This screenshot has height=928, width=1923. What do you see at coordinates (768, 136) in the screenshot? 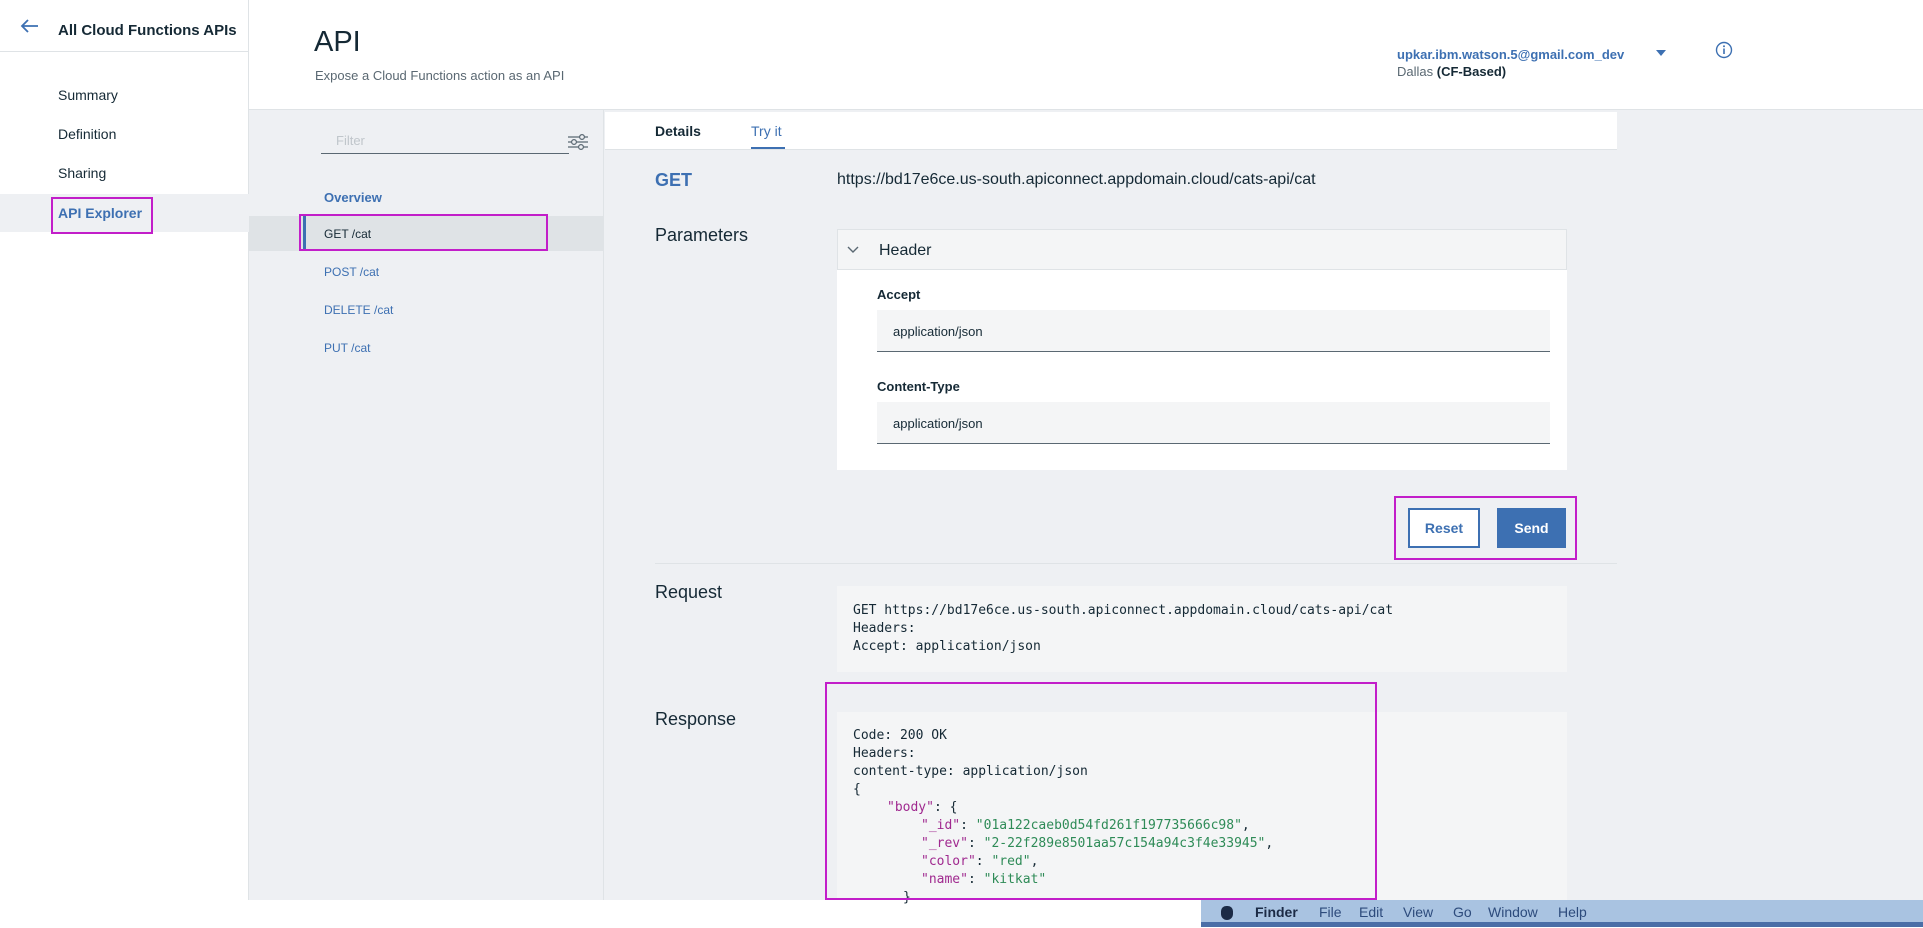
I see `tab-try-it: Try it` at bounding box center [768, 136].